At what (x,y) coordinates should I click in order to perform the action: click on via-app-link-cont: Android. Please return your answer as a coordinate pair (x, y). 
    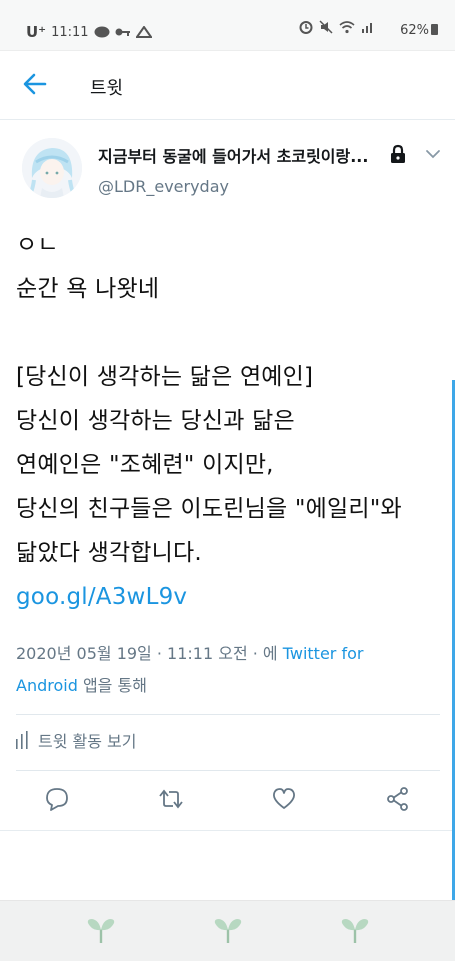
    Looking at the image, I should click on (47, 685).